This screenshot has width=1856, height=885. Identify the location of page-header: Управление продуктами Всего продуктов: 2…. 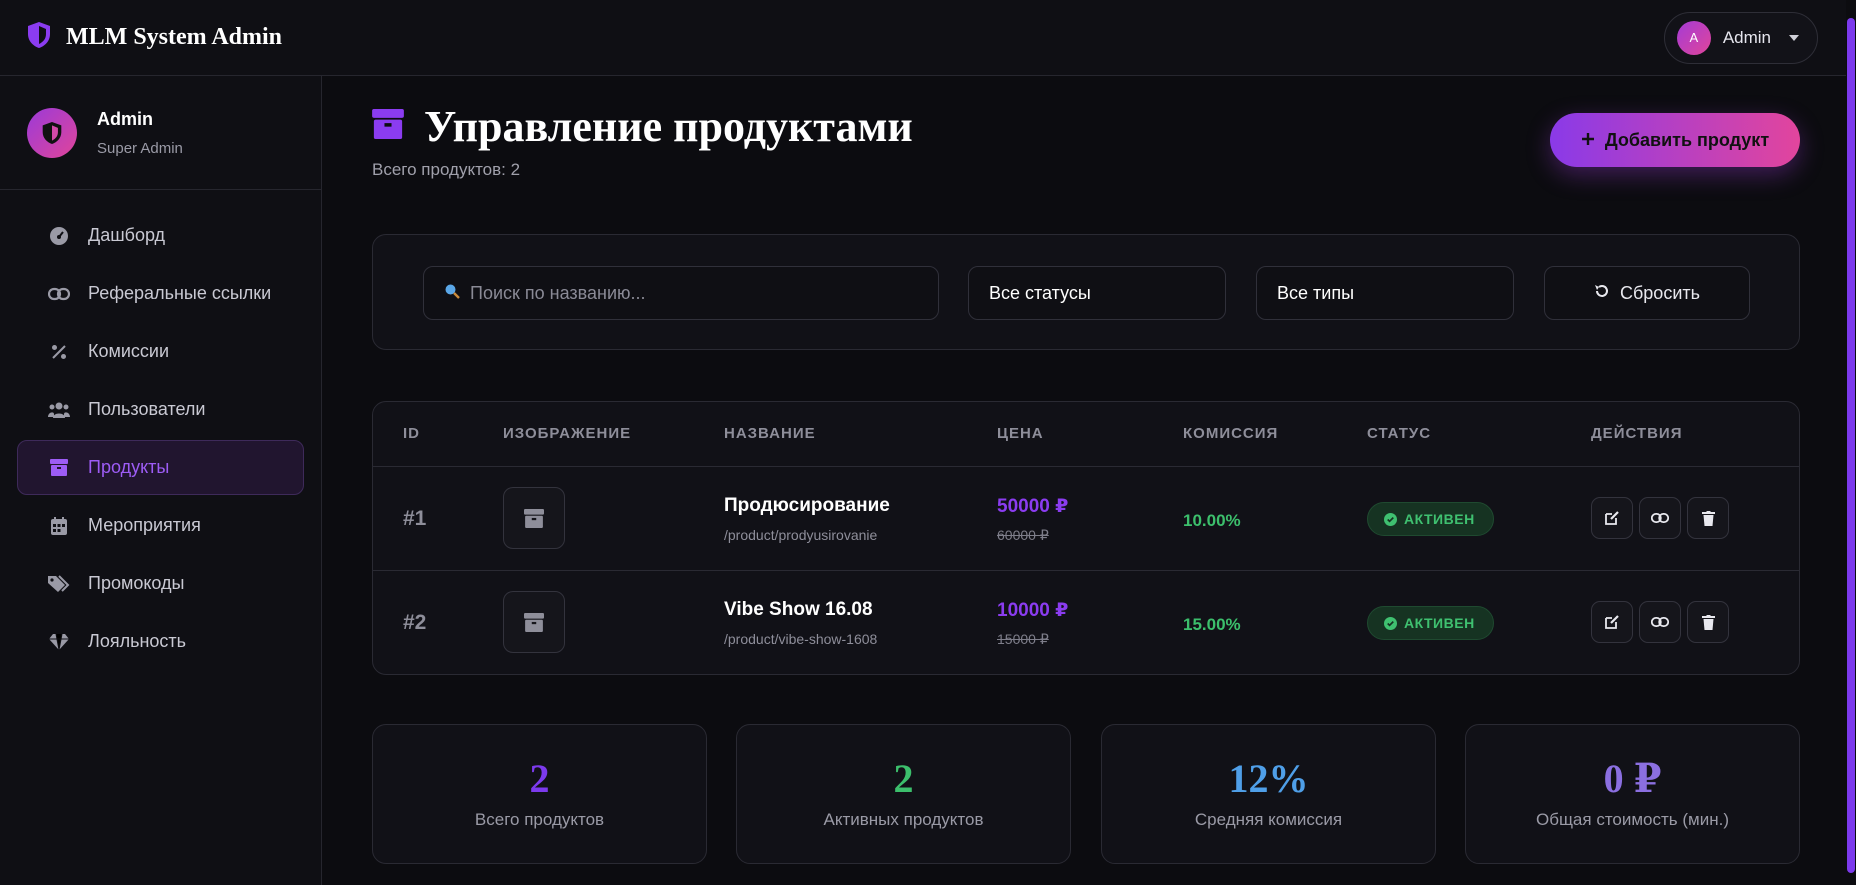
(1086, 151).